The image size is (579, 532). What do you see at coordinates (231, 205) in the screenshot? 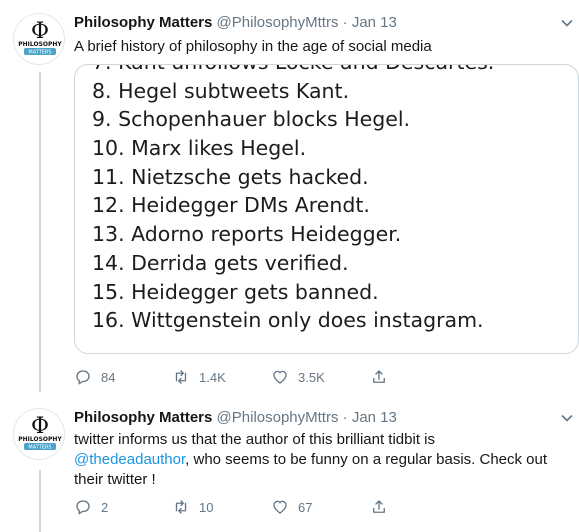
I see `list-item: 12. Heidegger DMs Arendt.` at bounding box center [231, 205].